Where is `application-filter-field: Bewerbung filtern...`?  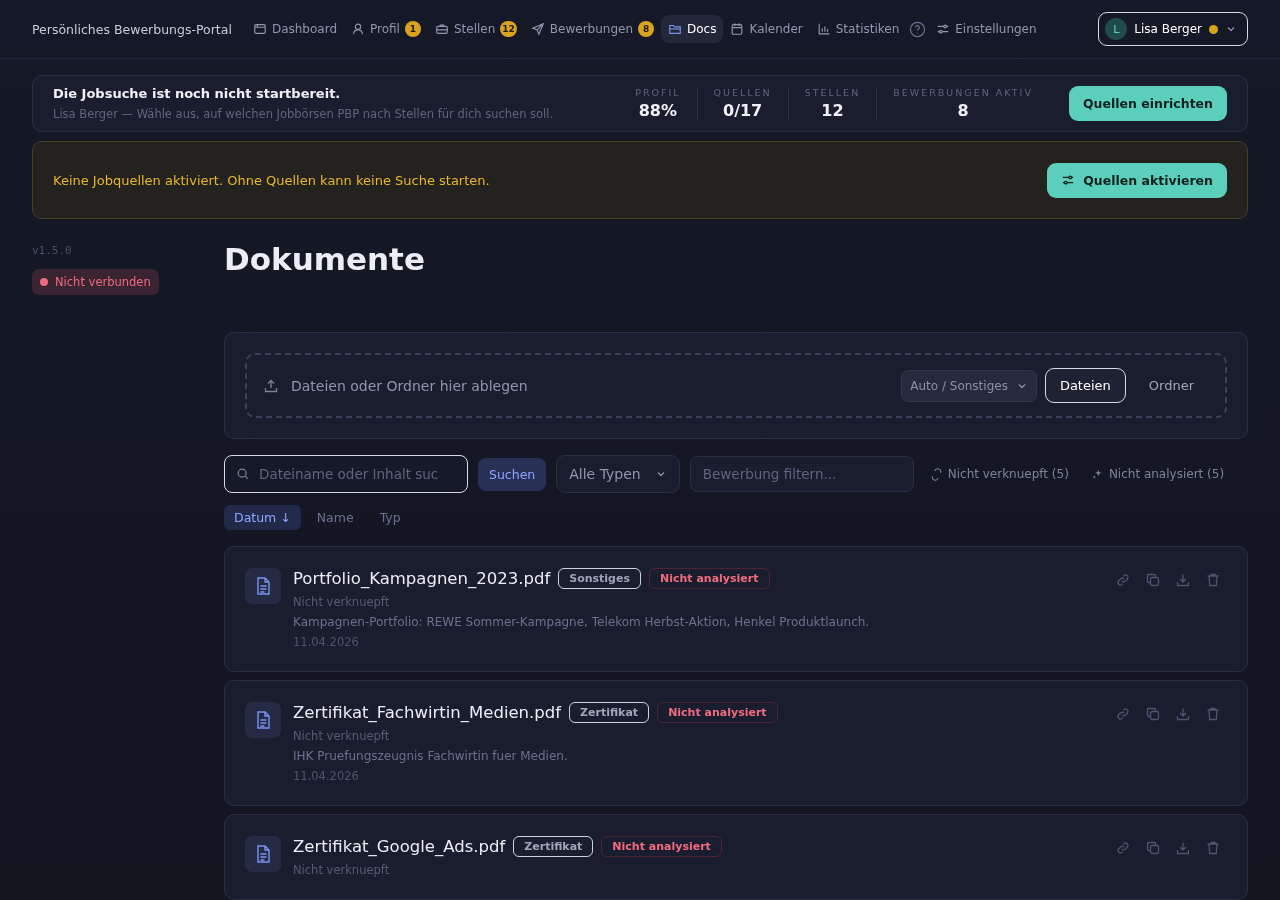
application-filter-field: Bewerbung filtern... is located at coordinates (801, 474).